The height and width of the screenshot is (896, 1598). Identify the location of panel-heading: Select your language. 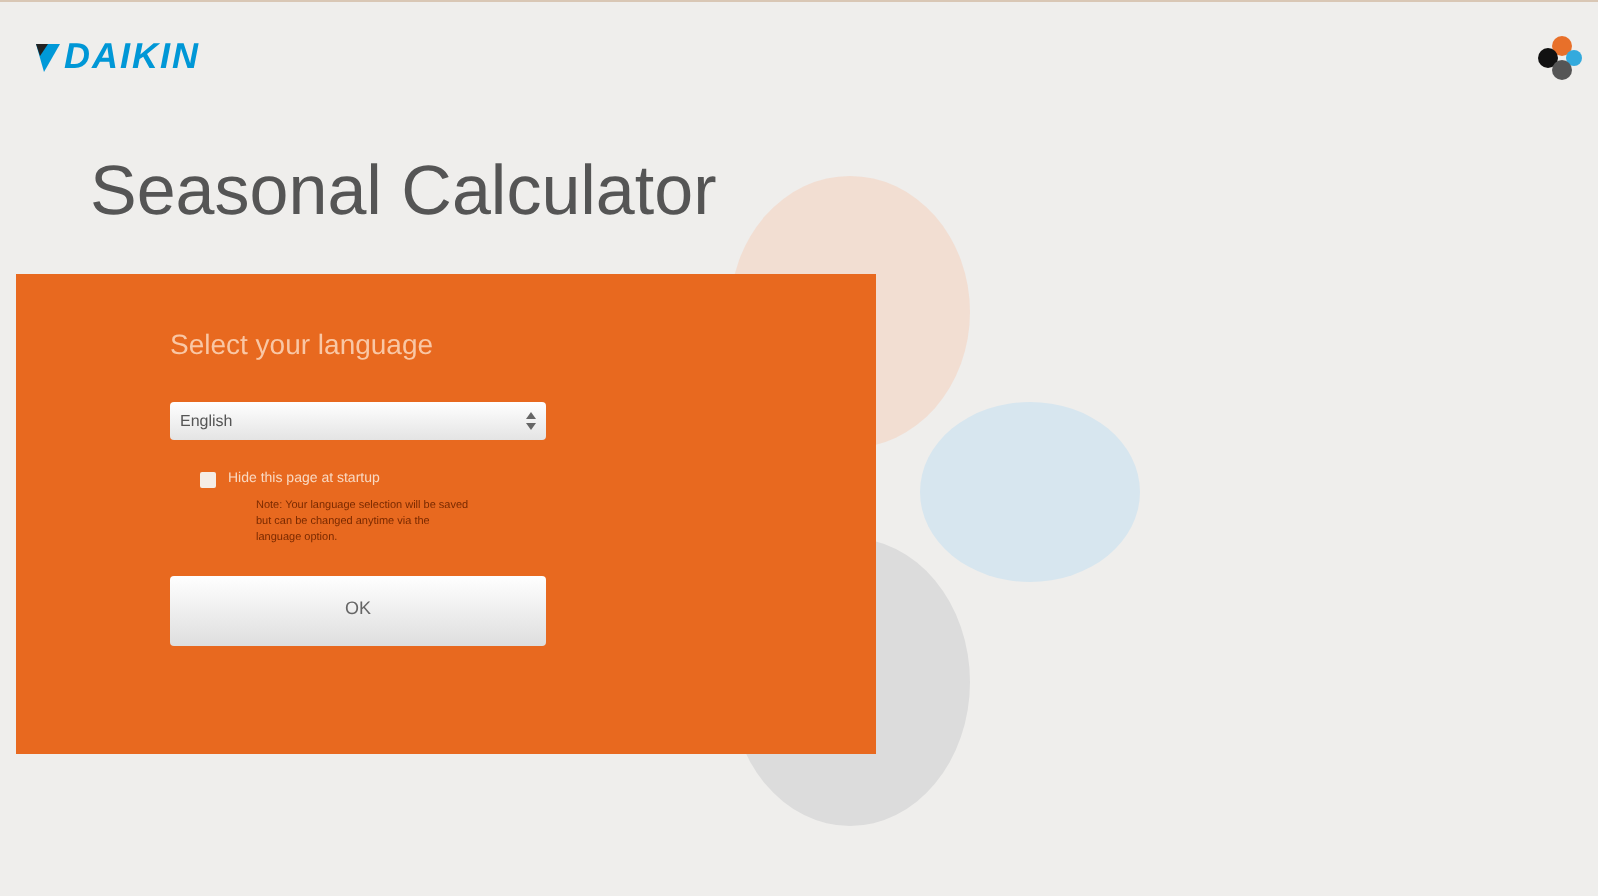
(303, 344).